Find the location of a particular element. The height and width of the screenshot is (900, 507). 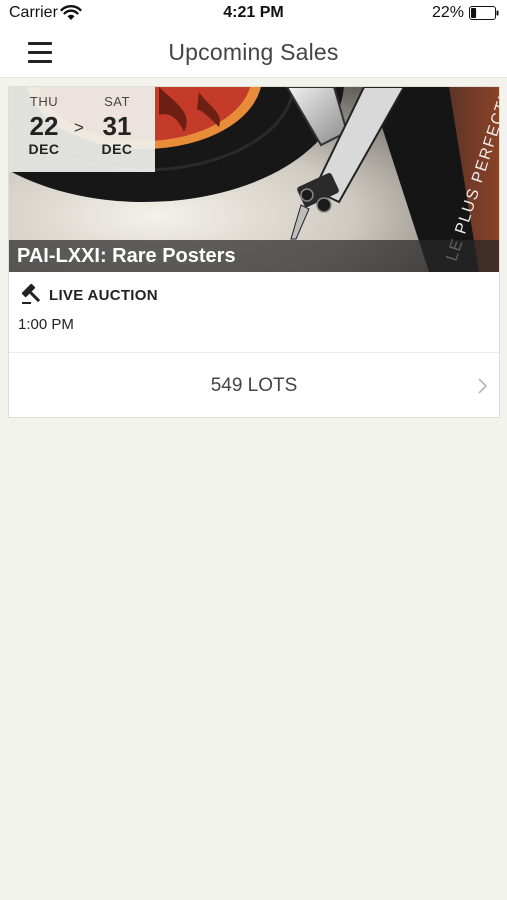

battery-percent: 22% is located at coordinates (447, 12).